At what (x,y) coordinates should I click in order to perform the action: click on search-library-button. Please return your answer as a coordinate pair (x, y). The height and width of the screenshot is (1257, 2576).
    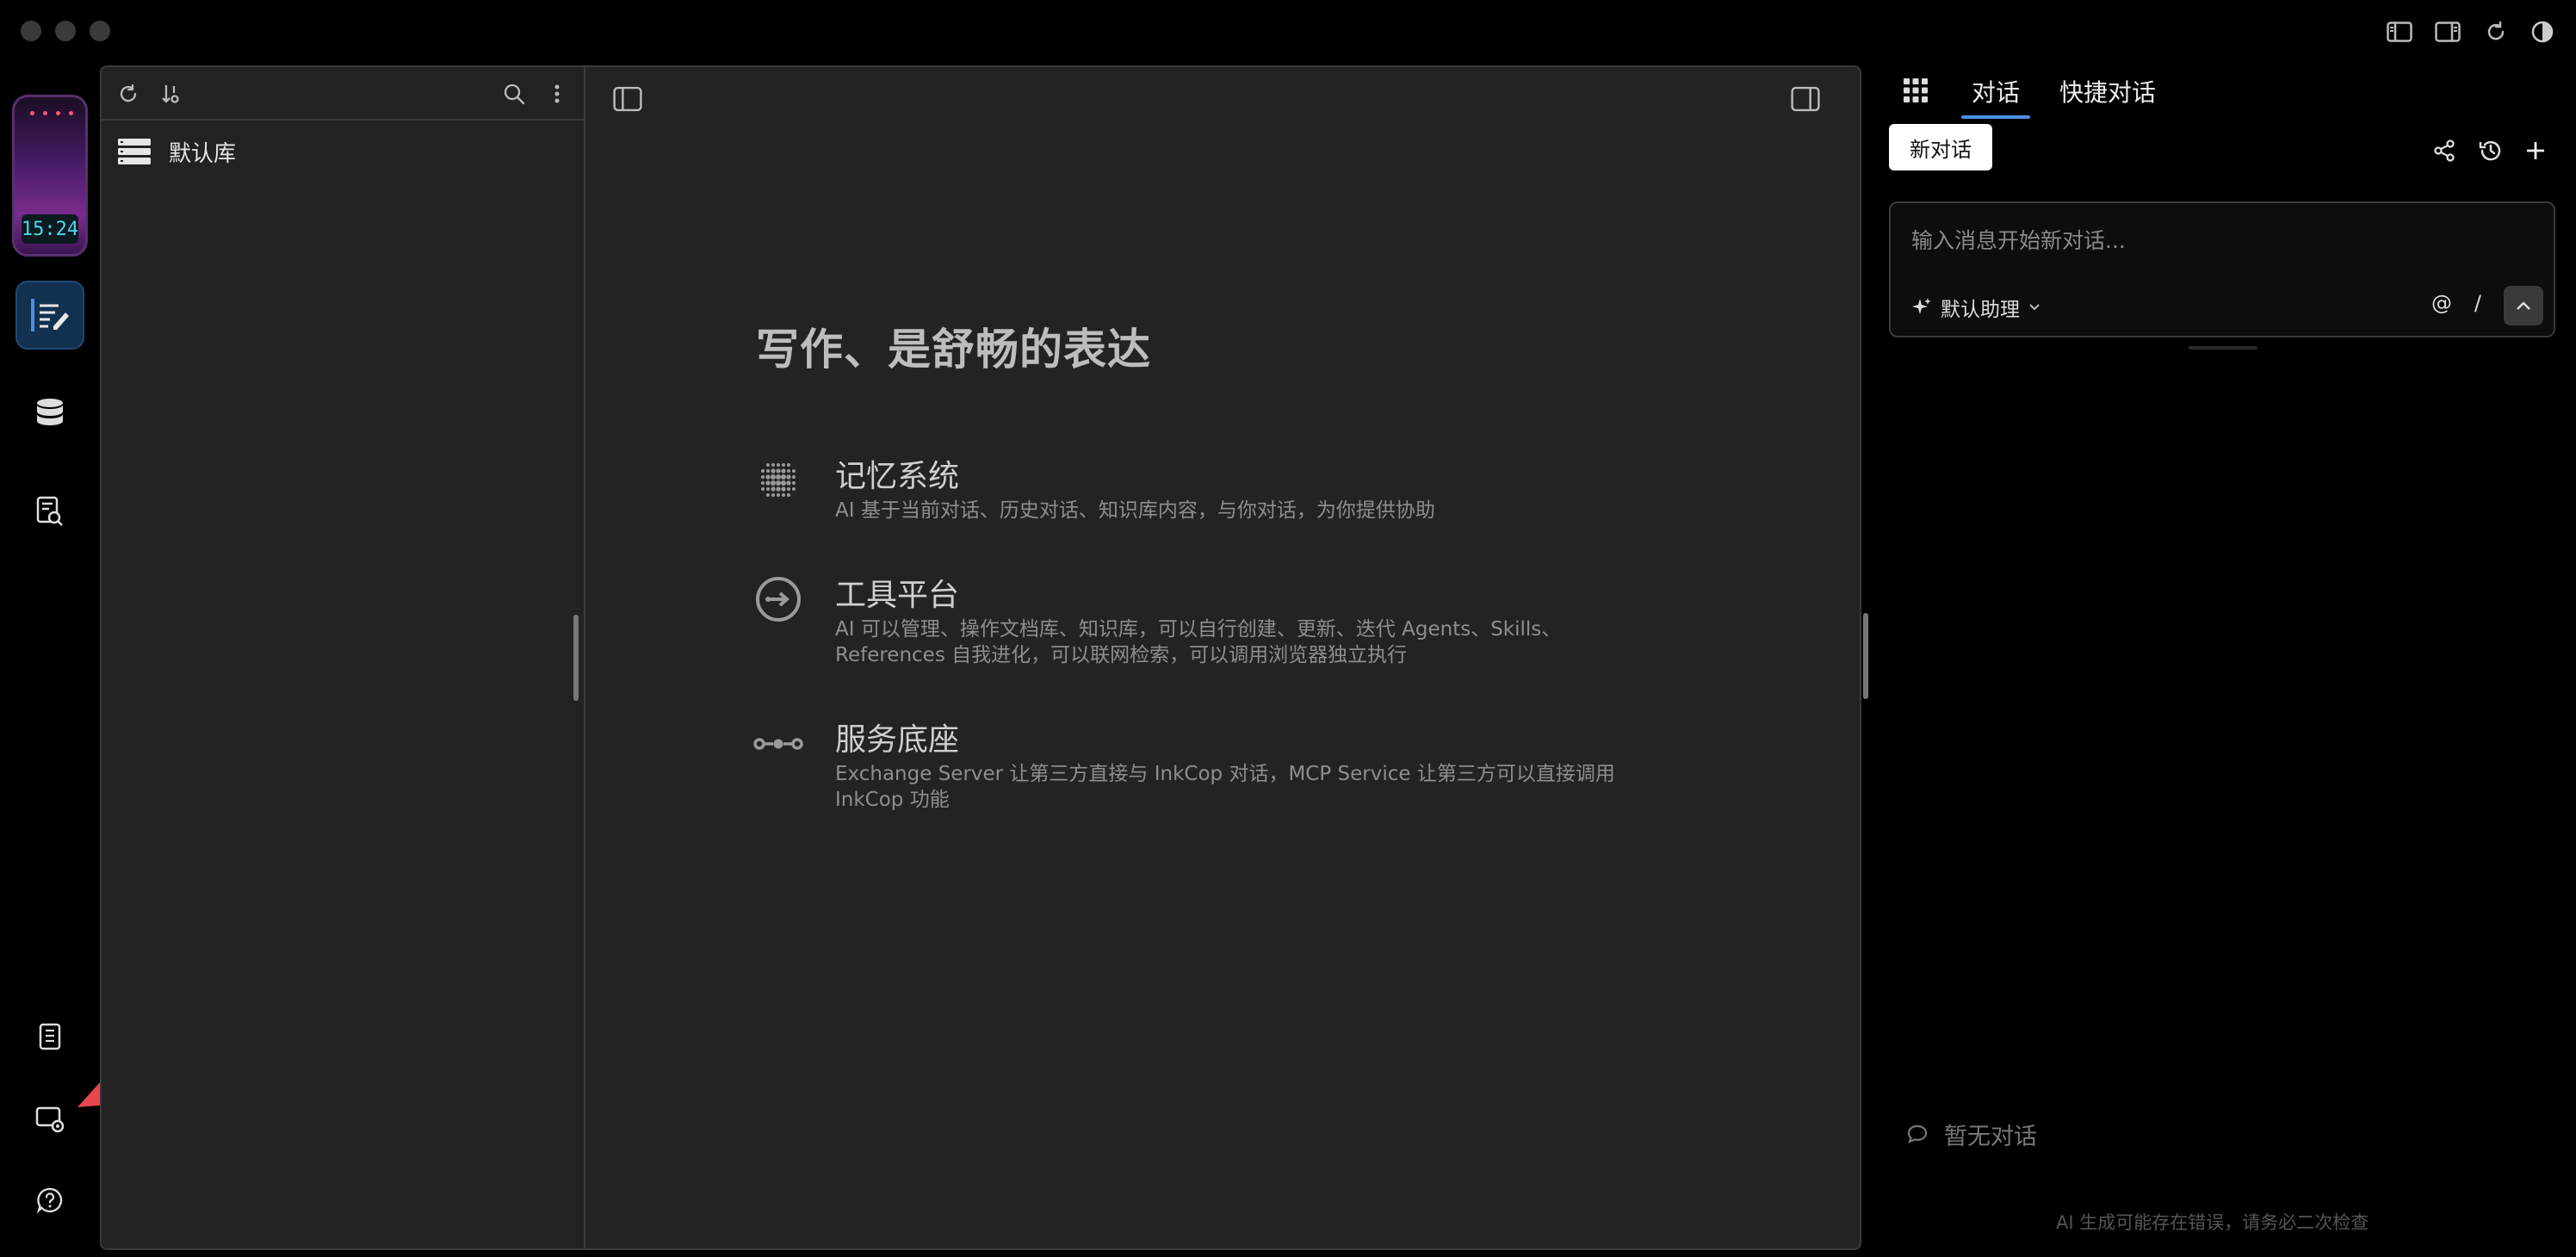
    Looking at the image, I should click on (514, 93).